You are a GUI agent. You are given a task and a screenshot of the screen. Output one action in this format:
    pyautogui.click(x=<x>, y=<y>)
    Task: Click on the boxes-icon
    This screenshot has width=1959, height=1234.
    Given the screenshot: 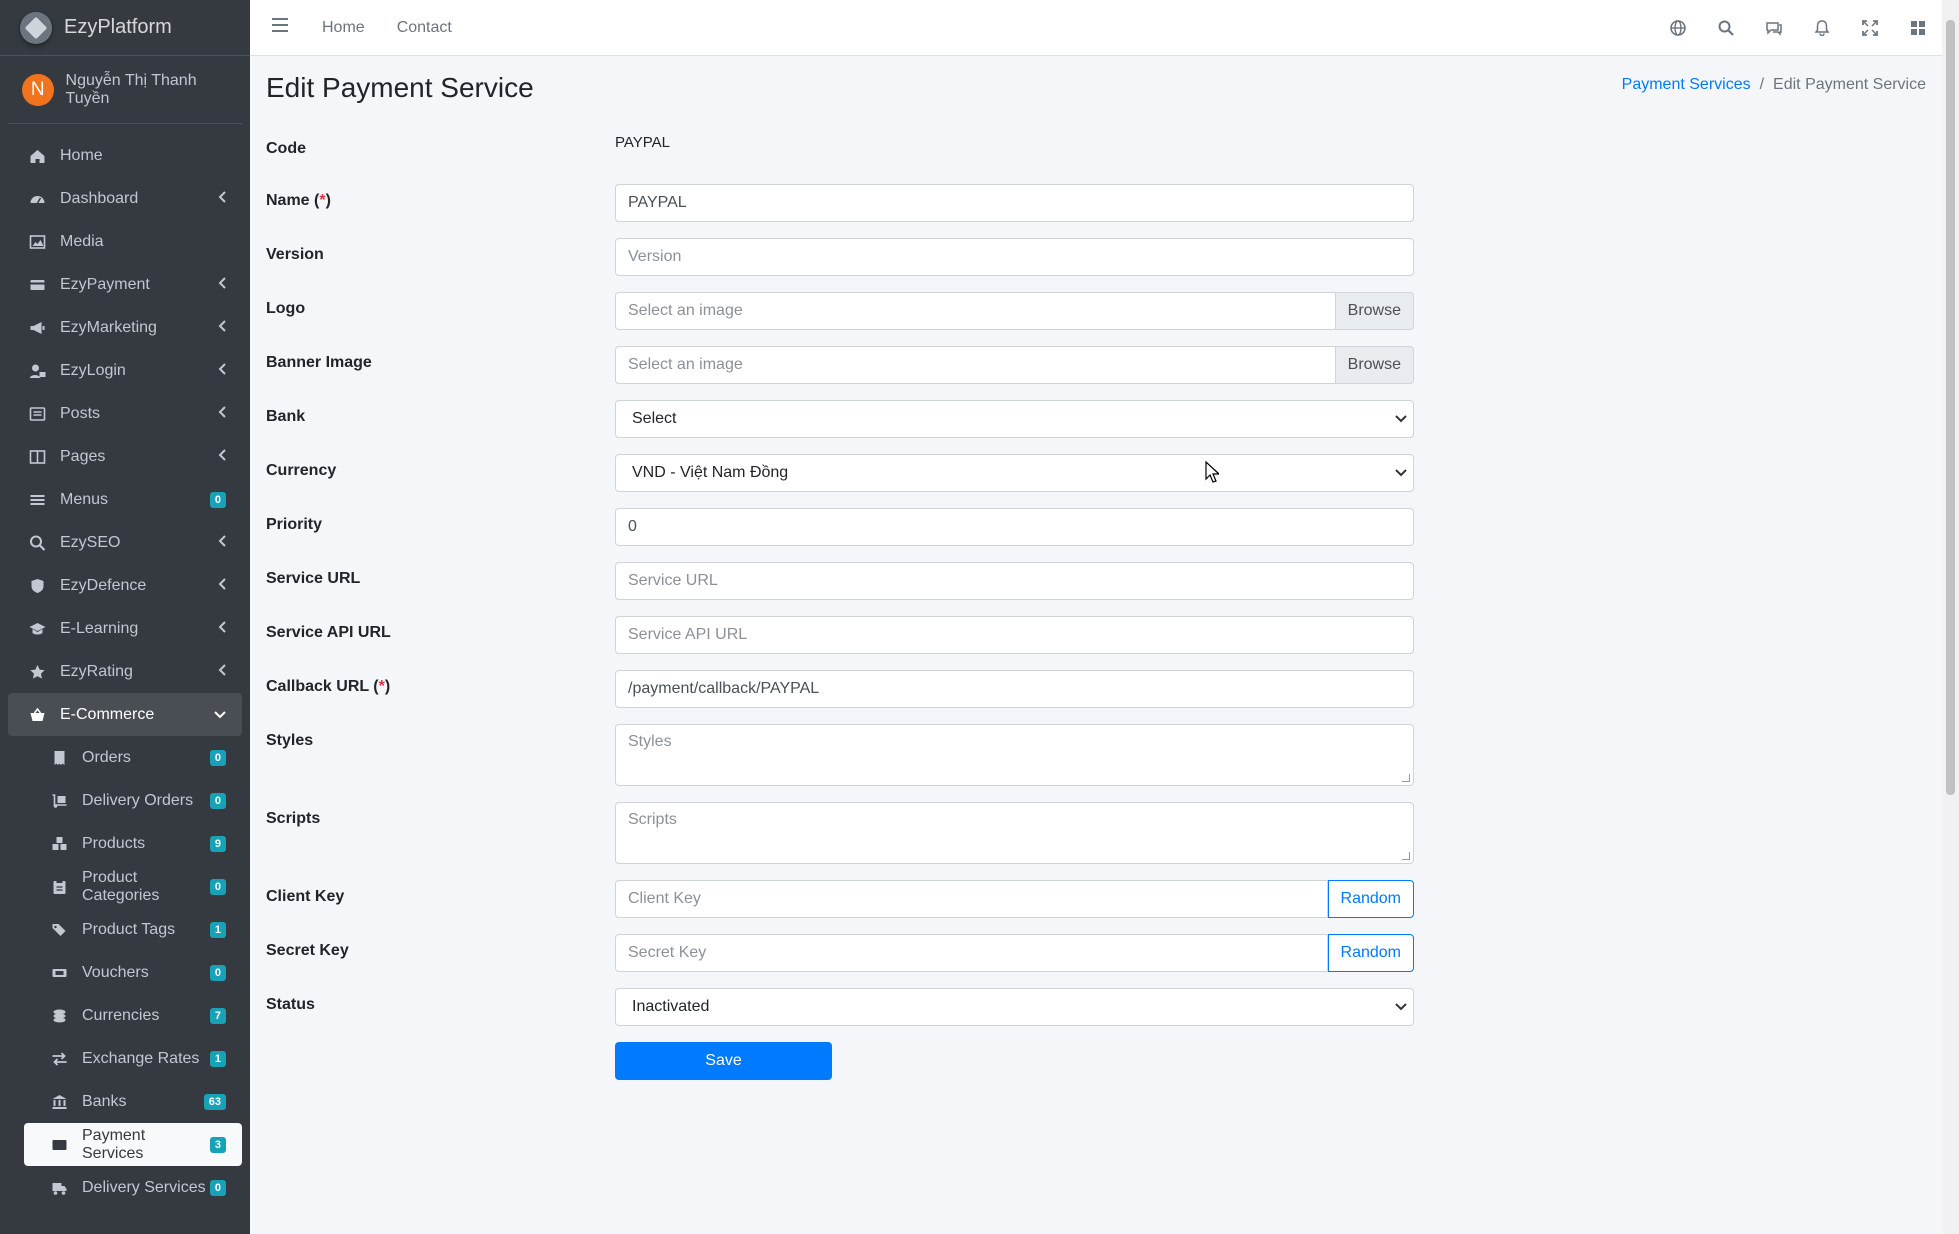 What is the action you would take?
    pyautogui.click(x=59, y=844)
    